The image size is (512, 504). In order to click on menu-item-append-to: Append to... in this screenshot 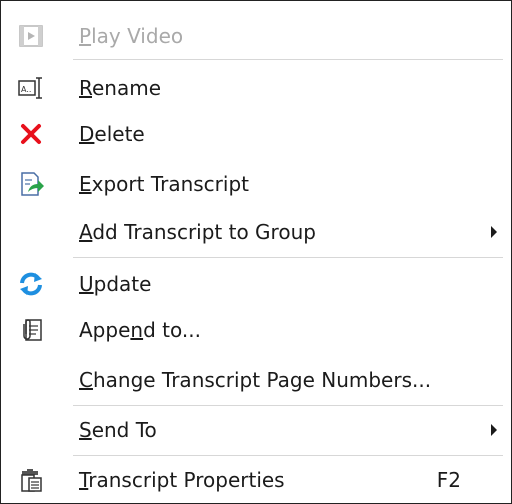, I will do `click(256, 330)`.